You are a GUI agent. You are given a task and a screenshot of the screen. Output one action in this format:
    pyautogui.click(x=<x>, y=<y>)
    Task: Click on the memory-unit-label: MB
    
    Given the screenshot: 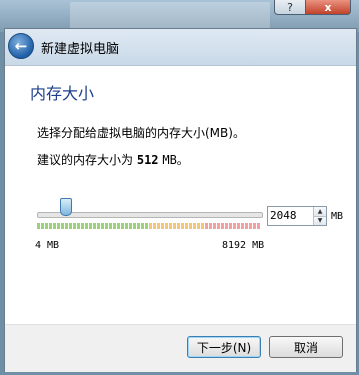 What is the action you would take?
    pyautogui.click(x=337, y=216)
    